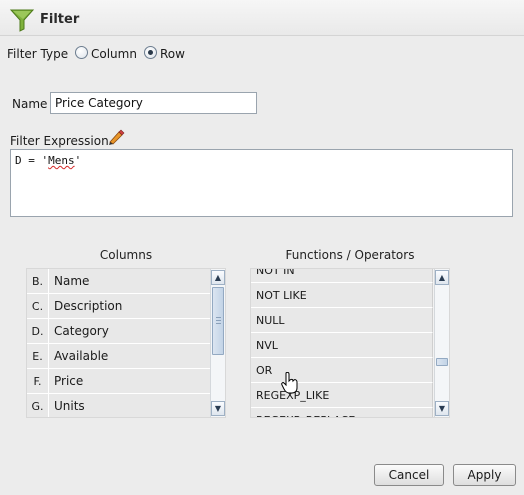 The width and height of the screenshot is (524, 495). I want to click on pencil-icon, so click(116, 137).